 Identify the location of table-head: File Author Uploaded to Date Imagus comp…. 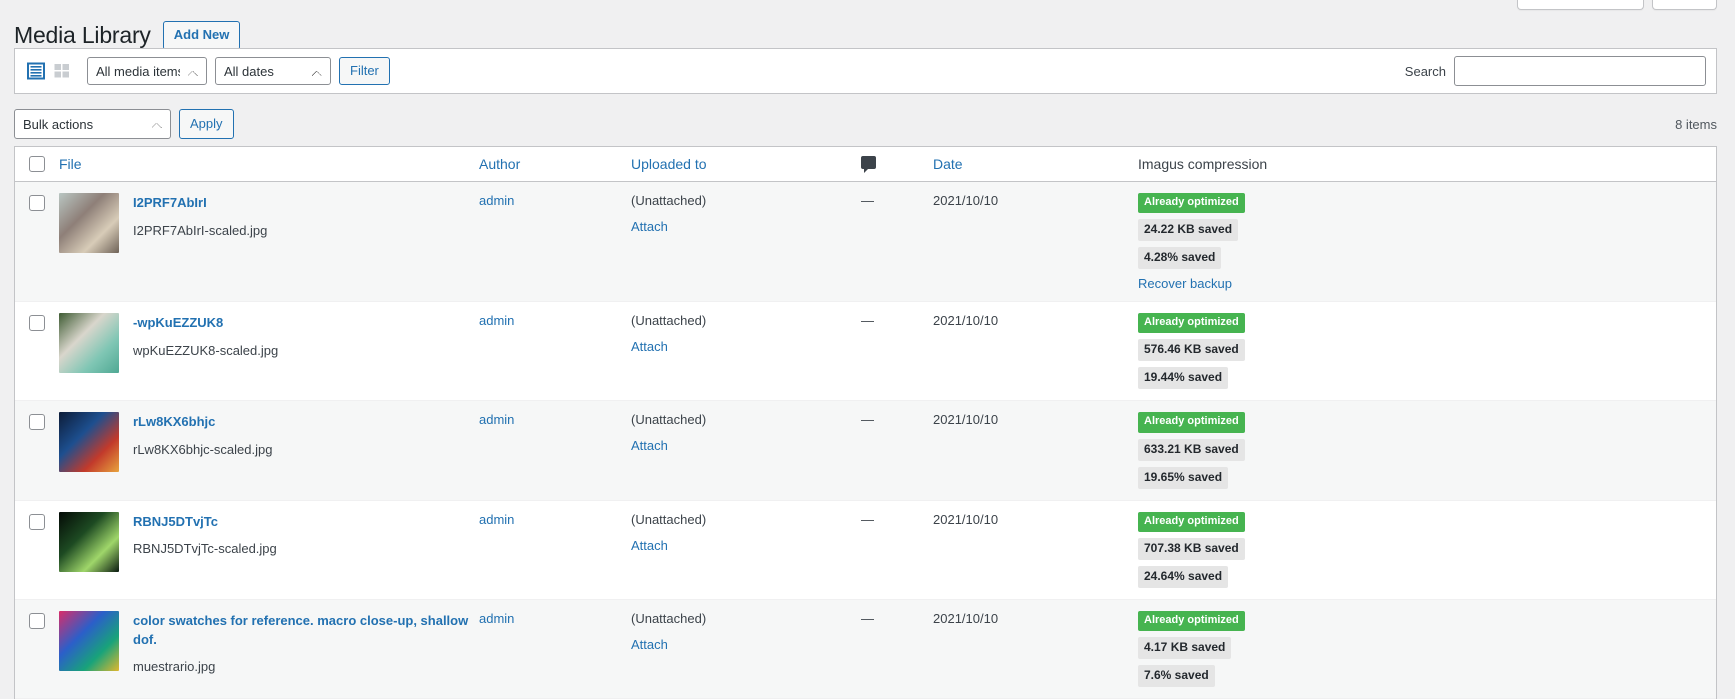
(865, 164).